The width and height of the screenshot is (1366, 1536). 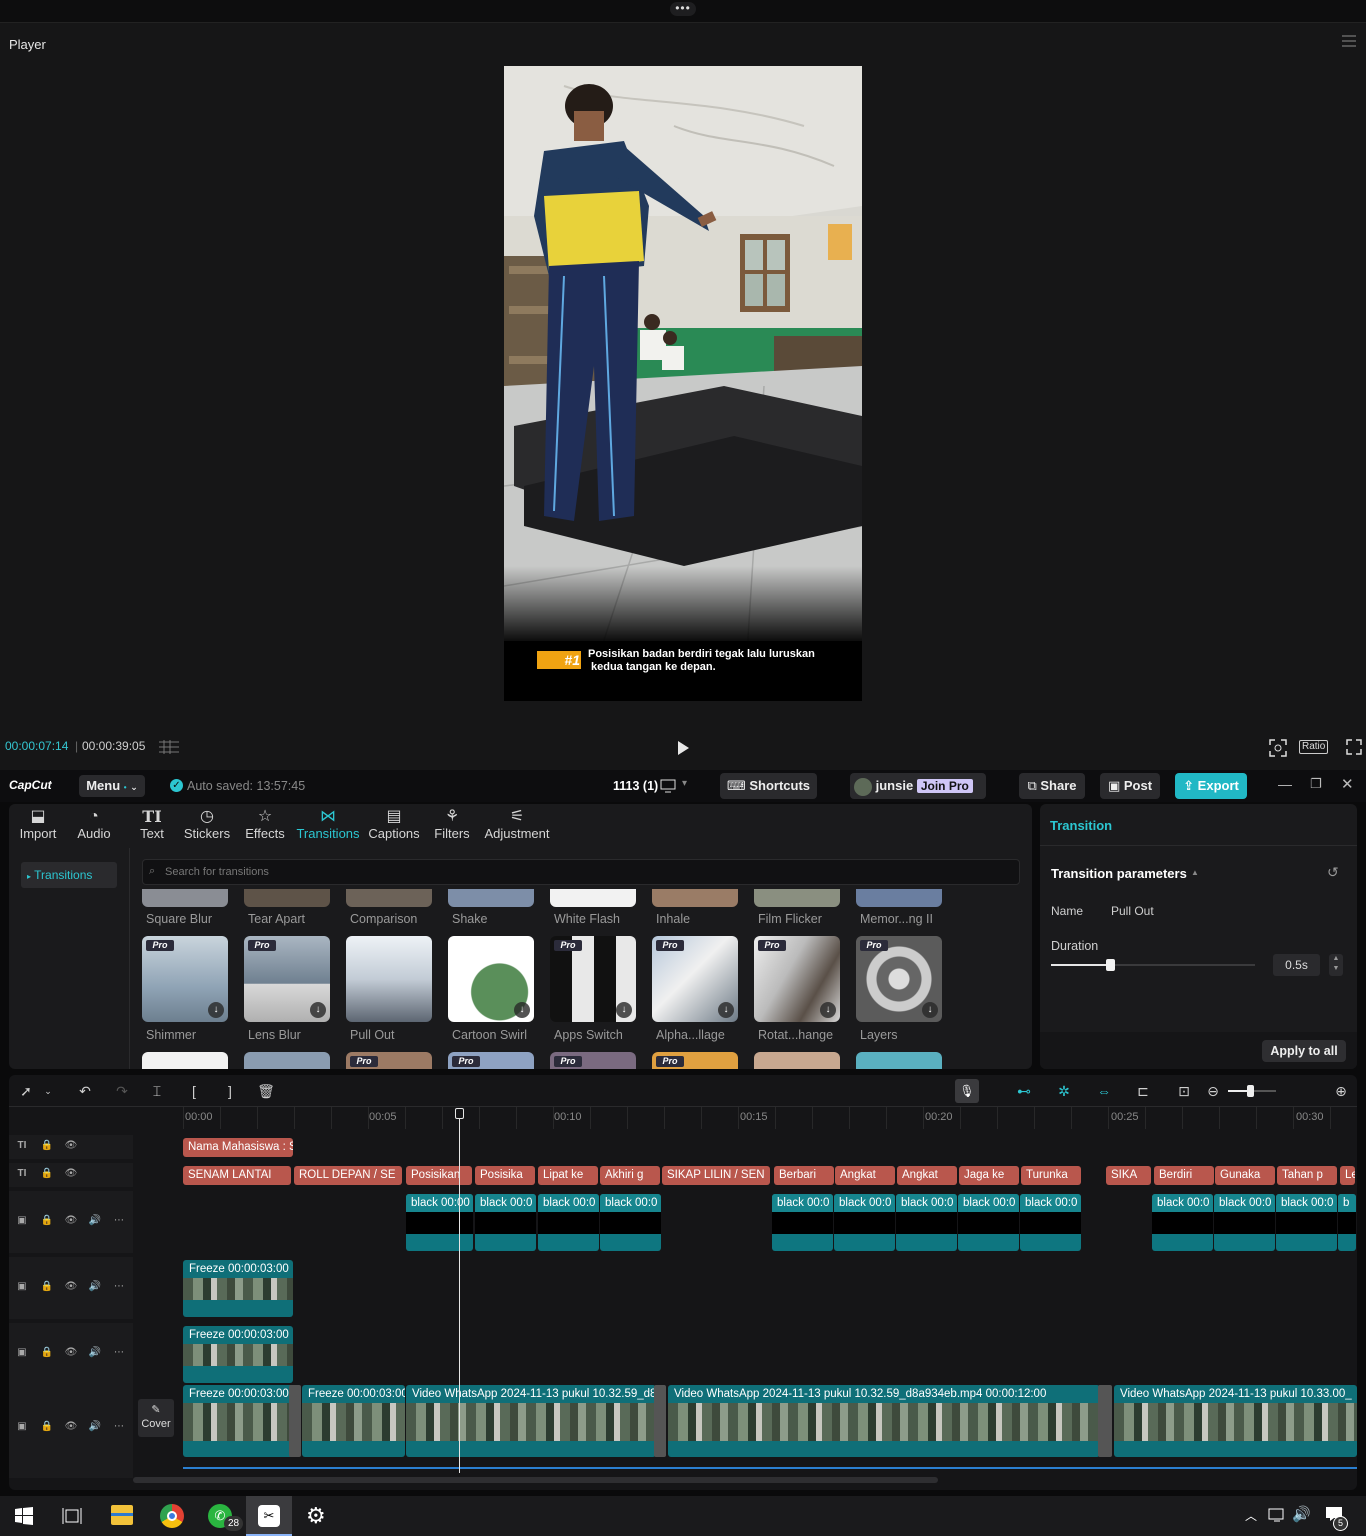 What do you see at coordinates (684, 783) in the screenshot?
I see `chevron-down-icon: ▾` at bounding box center [684, 783].